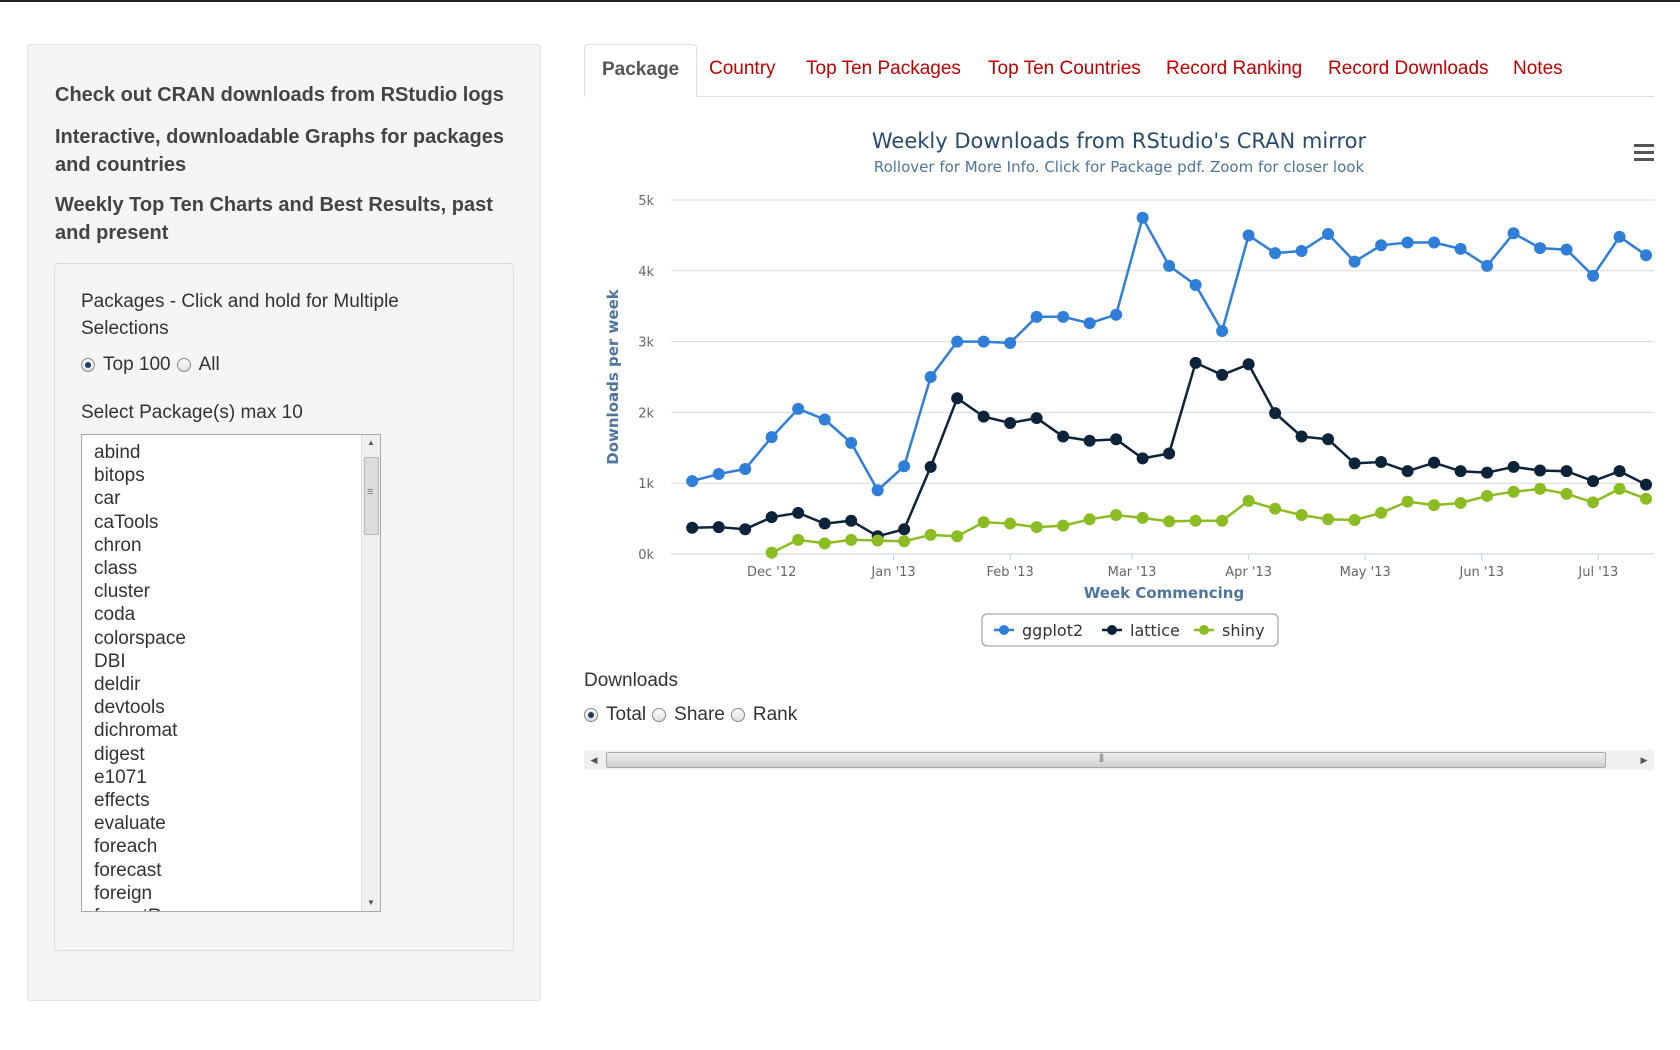  What do you see at coordinates (1538, 70) in the screenshot?
I see `tab-notes: Notes` at bounding box center [1538, 70].